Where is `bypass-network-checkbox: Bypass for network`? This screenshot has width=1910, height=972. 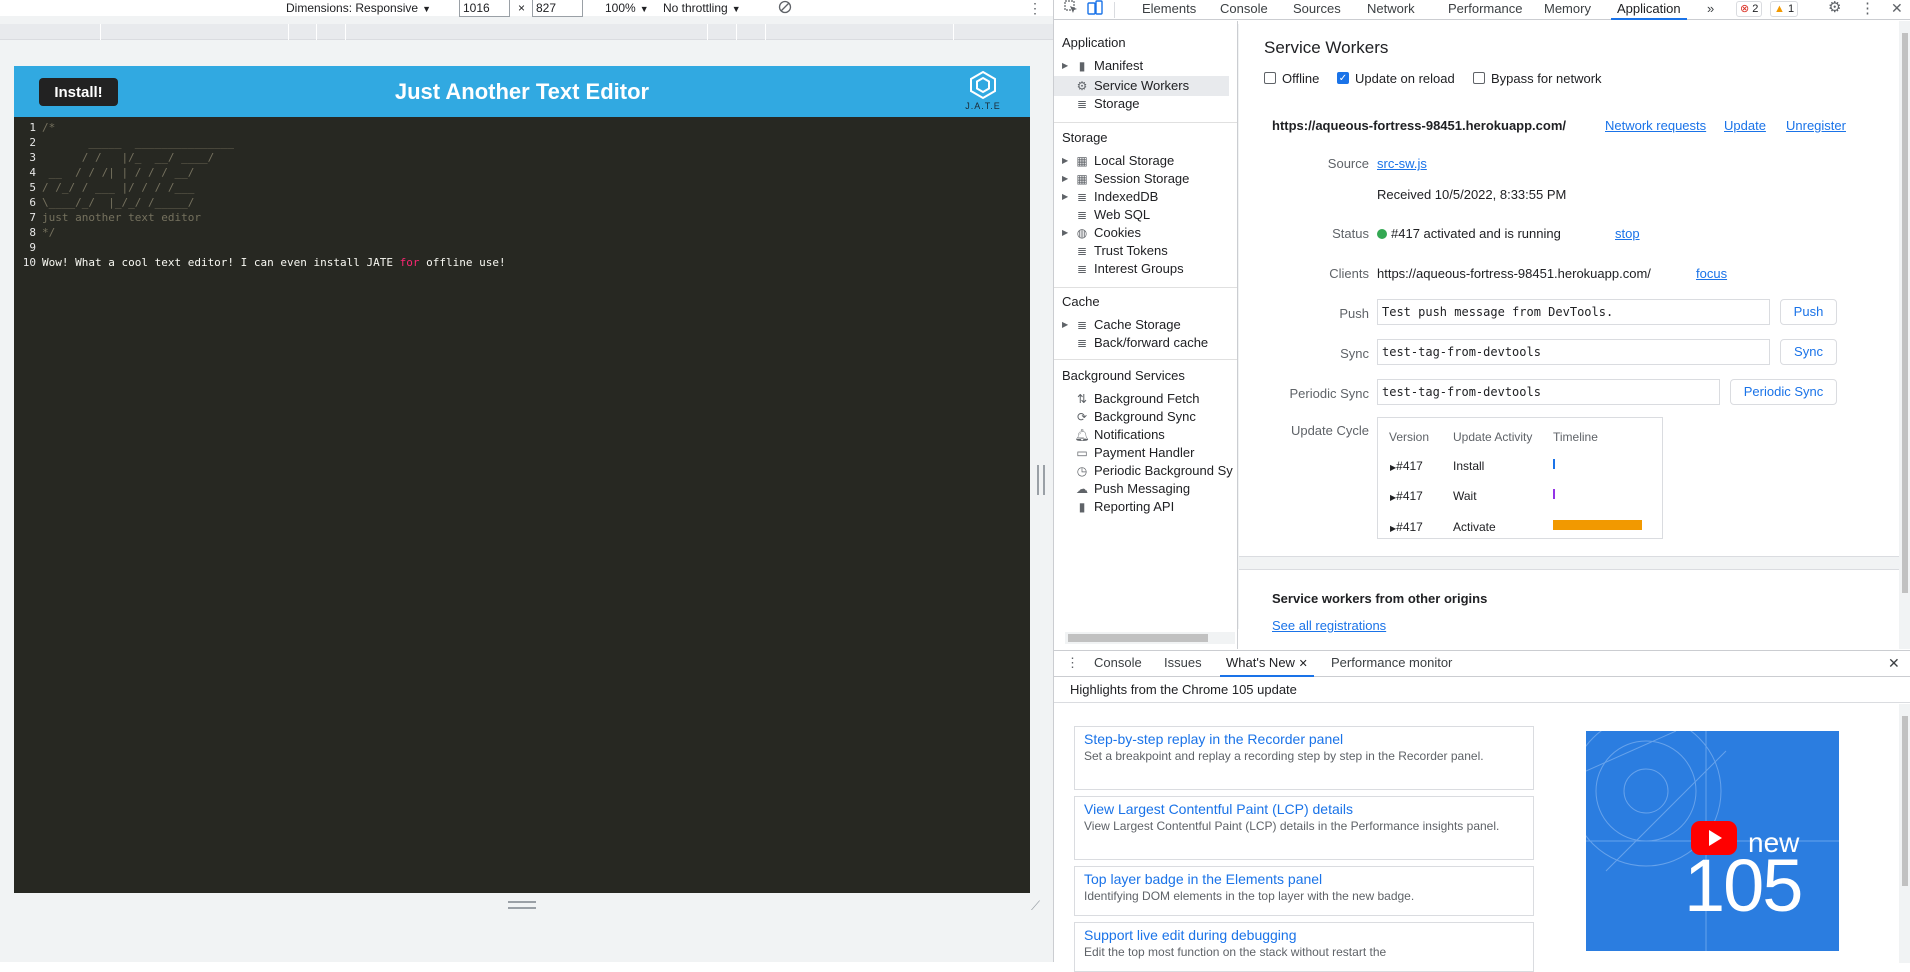
bypass-network-checkbox: Bypass for network is located at coordinates (1537, 78).